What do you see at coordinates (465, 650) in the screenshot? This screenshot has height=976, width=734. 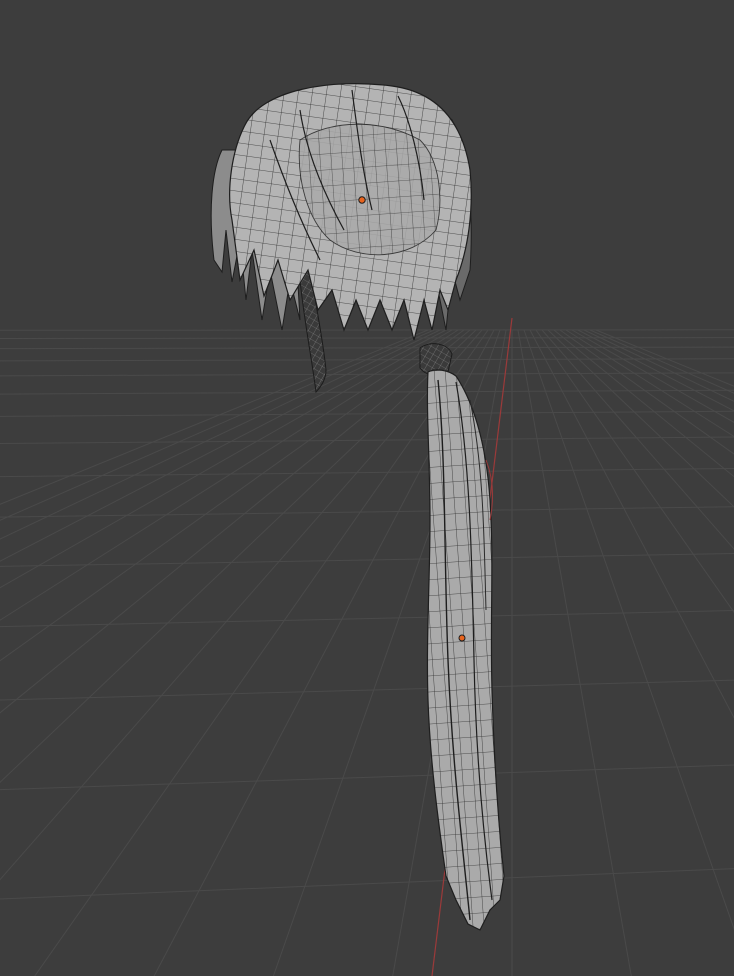 I see `hair-ponytail-mesh` at bounding box center [465, 650].